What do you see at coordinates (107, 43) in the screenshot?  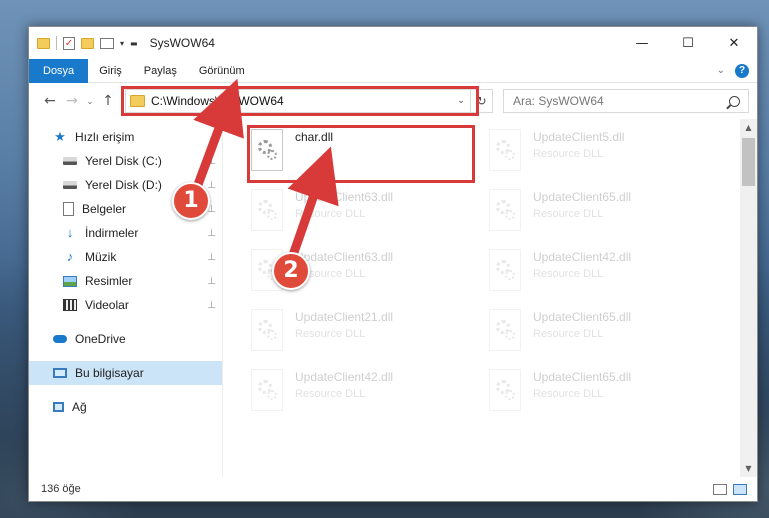 I see `properties-icon` at bounding box center [107, 43].